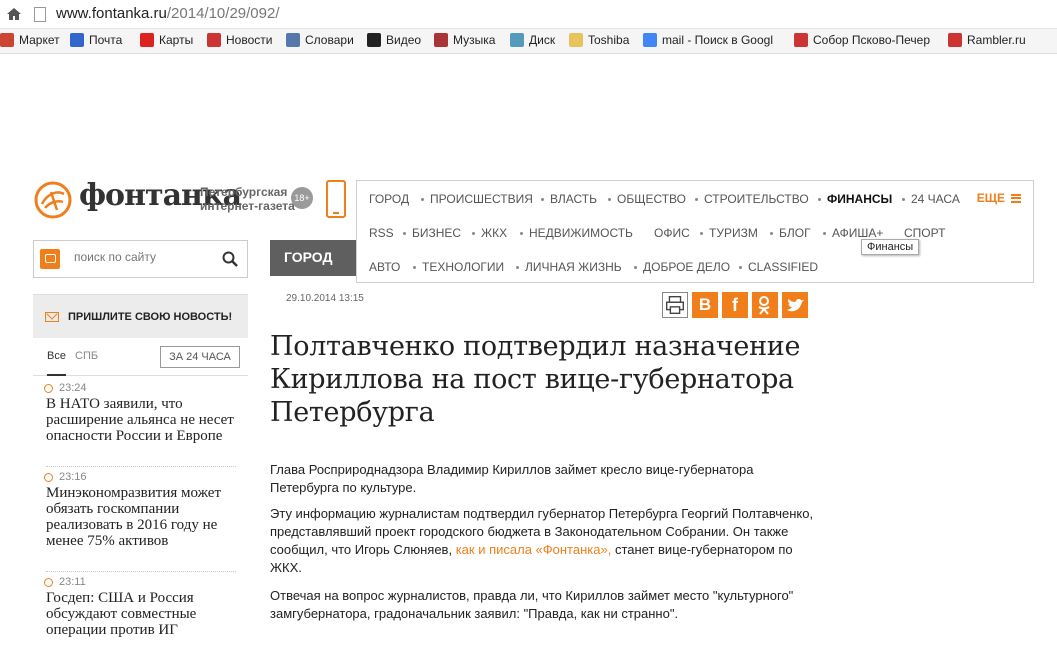  I want to click on bookmark-item: Toshiba, so click(599, 40).